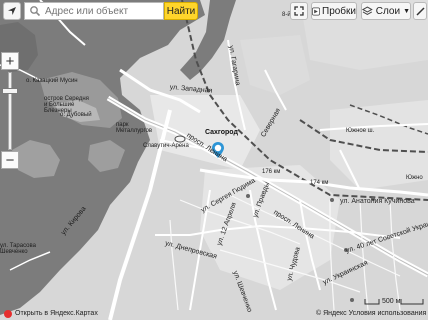  I want to click on traffic-icon, so click(316, 11).